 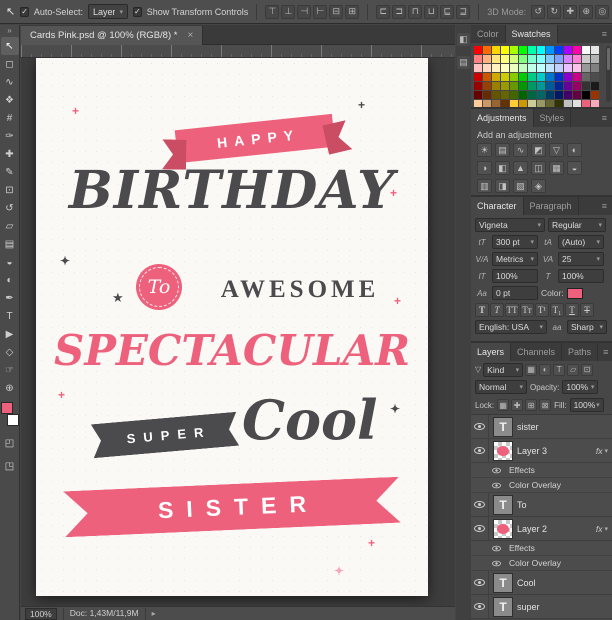 I want to click on photo-filter-icon: ▲, so click(x=520, y=168).